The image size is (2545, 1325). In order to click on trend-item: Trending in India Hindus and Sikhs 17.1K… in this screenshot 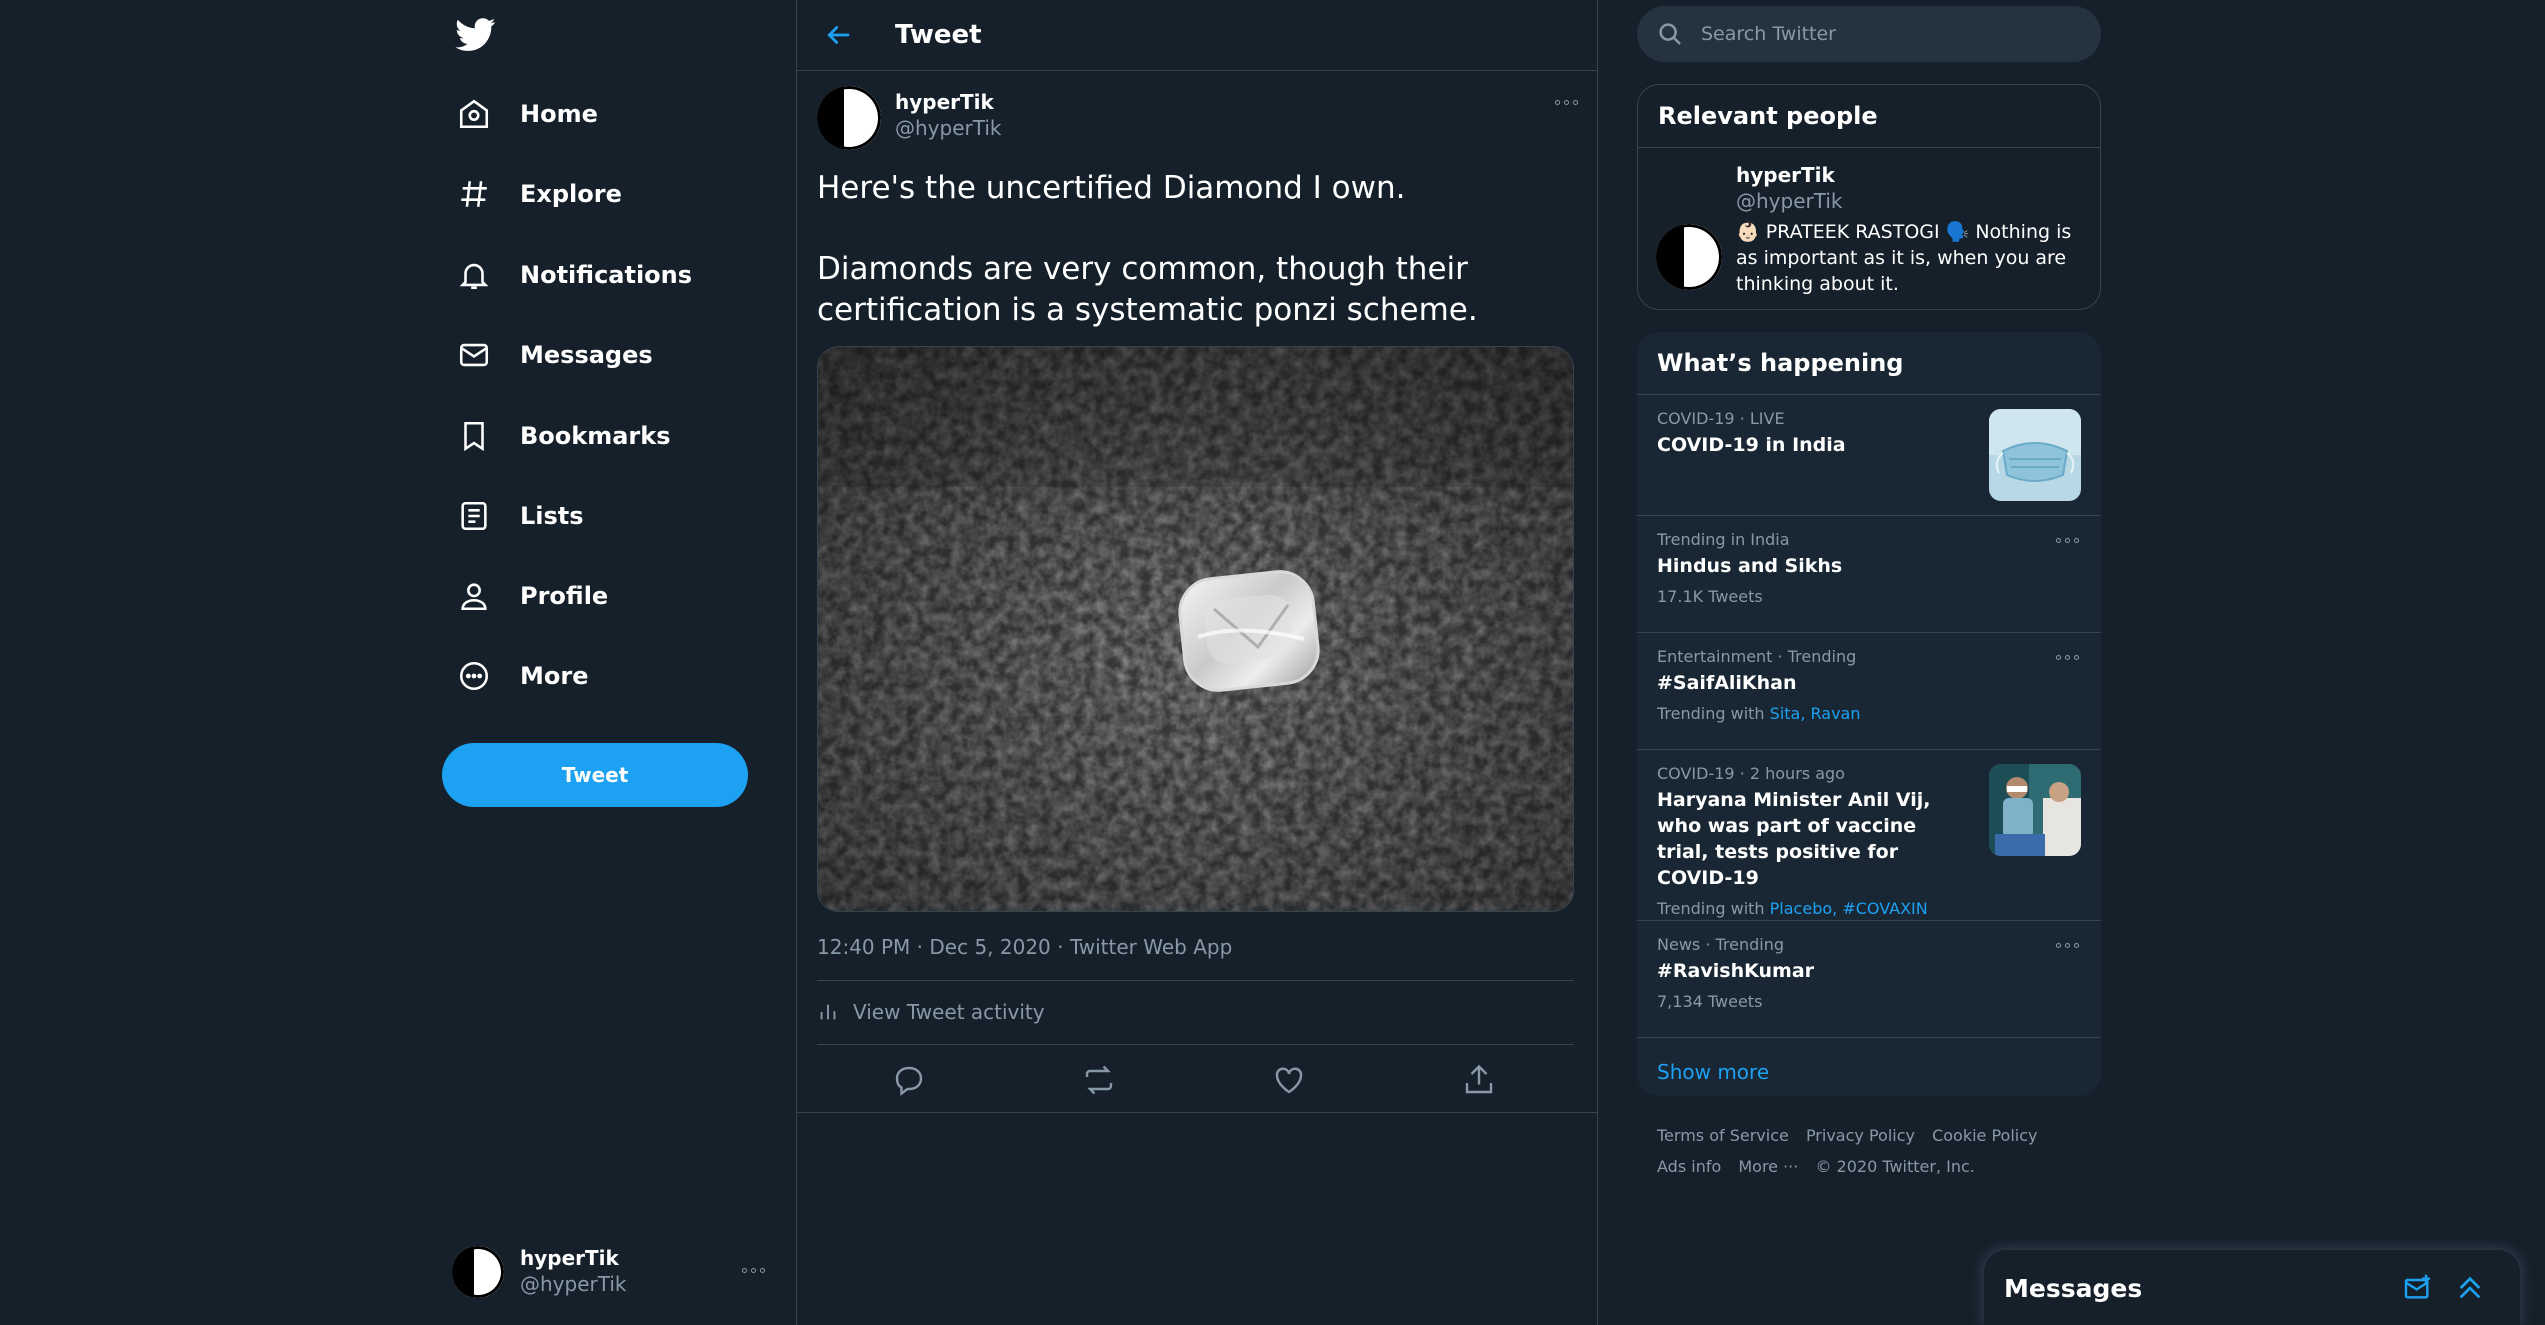, I will do `click(1869, 574)`.